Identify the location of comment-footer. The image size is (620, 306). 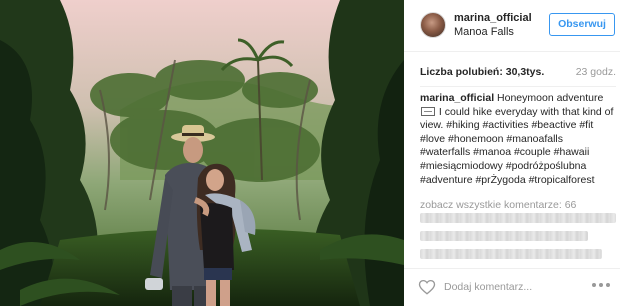
(512, 287).